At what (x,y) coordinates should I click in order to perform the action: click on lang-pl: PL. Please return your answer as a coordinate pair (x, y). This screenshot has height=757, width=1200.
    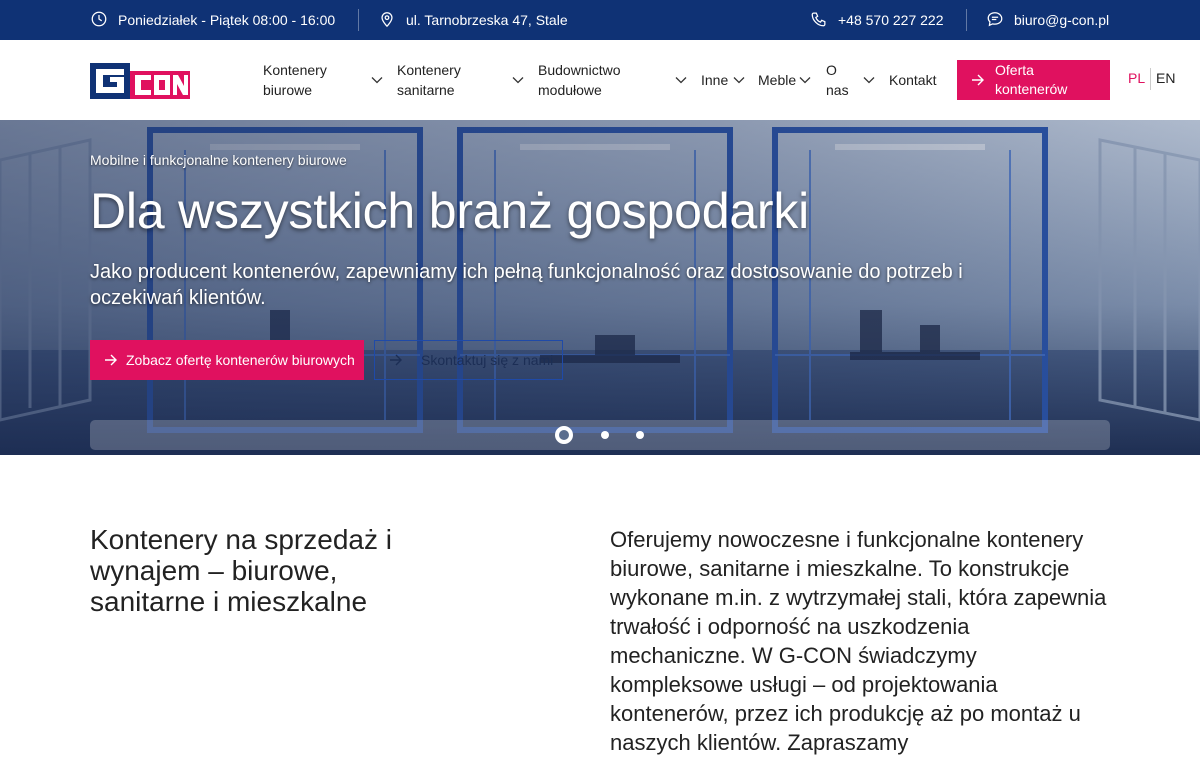
    Looking at the image, I should click on (1136, 78).